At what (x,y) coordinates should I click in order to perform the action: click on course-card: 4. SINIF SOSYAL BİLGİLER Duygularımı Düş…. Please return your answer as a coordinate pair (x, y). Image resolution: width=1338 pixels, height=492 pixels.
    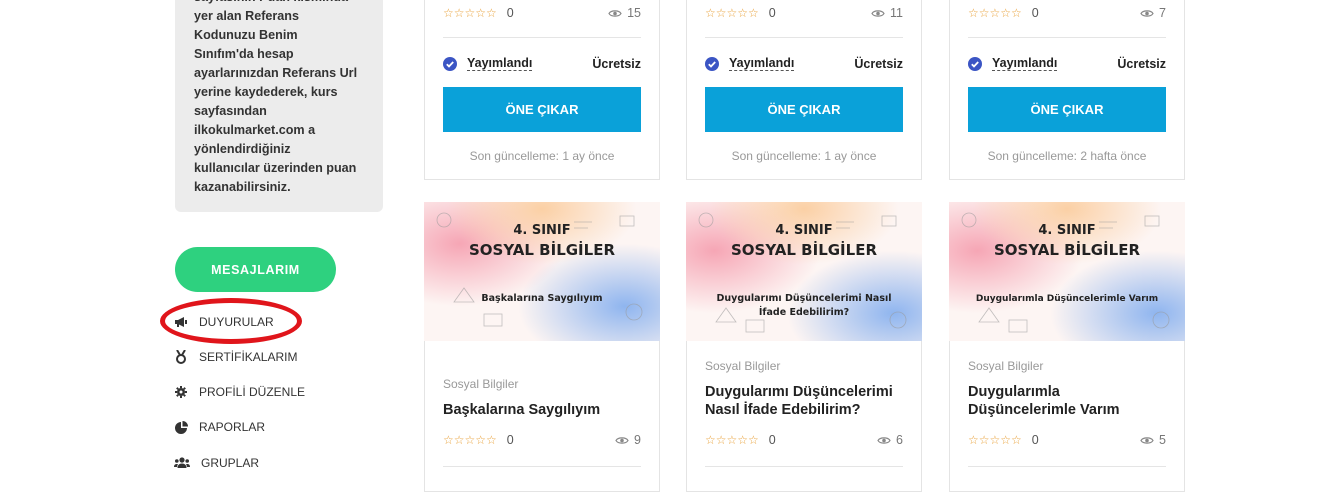
    Looking at the image, I should click on (804, 347).